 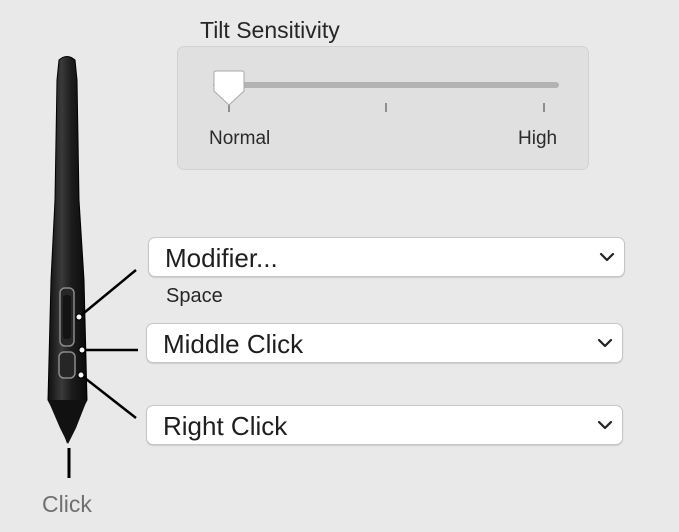 What do you see at coordinates (67, 504) in the screenshot?
I see `pen-tip-label: Click` at bounding box center [67, 504].